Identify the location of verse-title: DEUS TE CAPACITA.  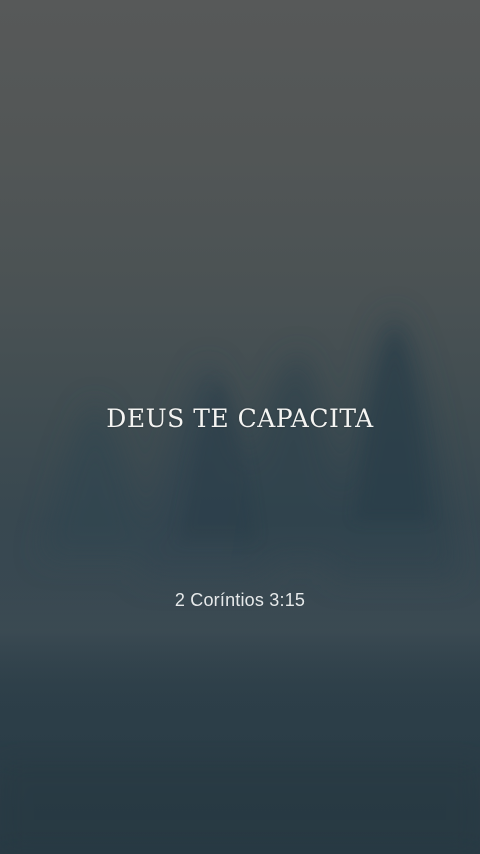
(240, 418).